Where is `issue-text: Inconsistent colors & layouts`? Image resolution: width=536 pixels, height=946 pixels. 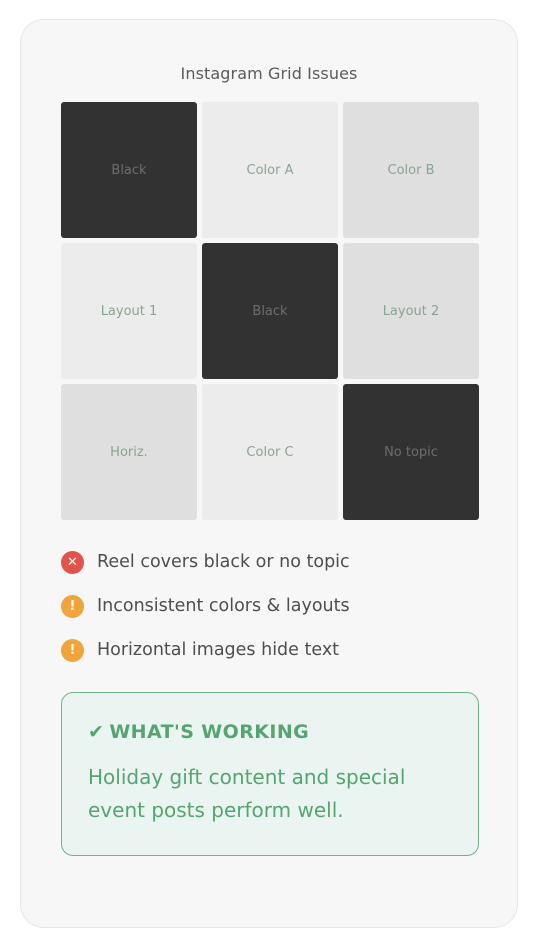 issue-text: Inconsistent colors & layouts is located at coordinates (223, 606).